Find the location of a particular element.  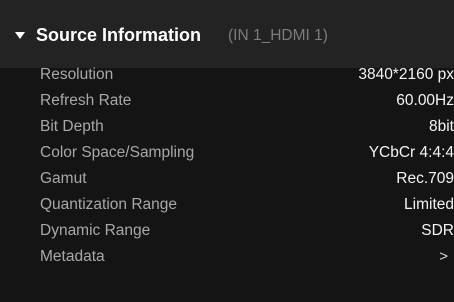

dynamic-range-label: Dynamic Range is located at coordinates (95, 230).